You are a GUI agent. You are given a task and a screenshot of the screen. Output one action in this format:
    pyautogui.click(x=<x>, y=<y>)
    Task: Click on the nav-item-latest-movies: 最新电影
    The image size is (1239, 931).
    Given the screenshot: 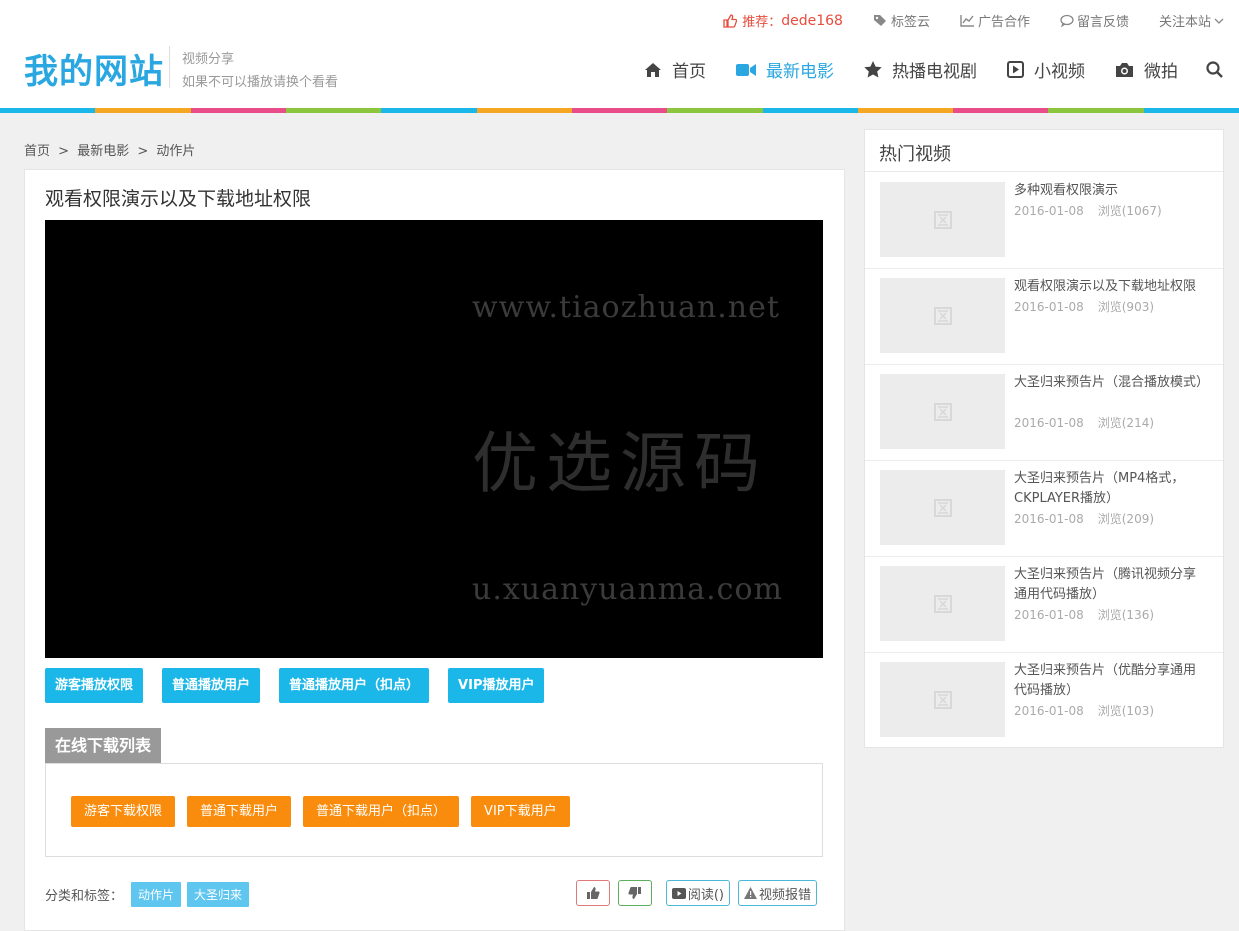 What is the action you would take?
    pyautogui.click(x=785, y=69)
    